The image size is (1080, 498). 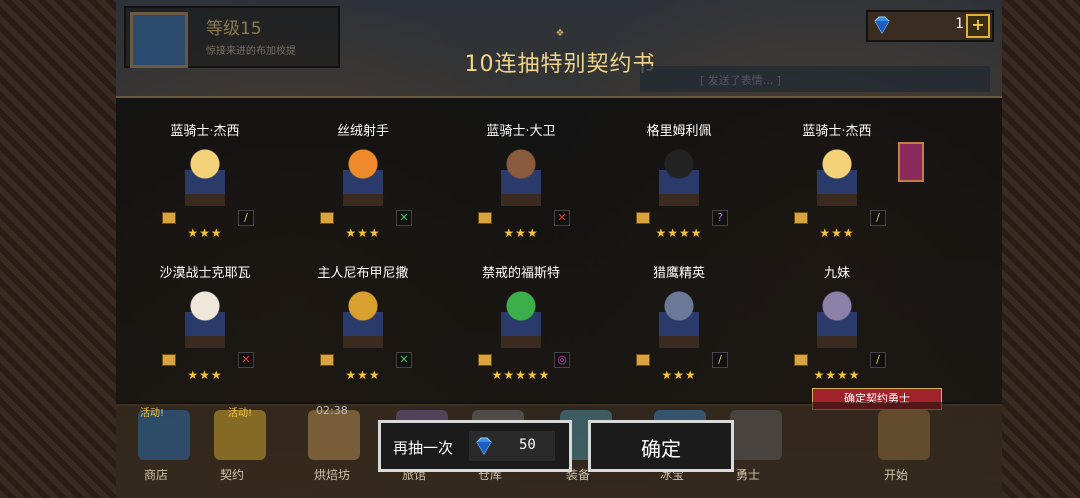 What do you see at coordinates (978, 26) in the screenshot?
I see `add-gems-button: +` at bounding box center [978, 26].